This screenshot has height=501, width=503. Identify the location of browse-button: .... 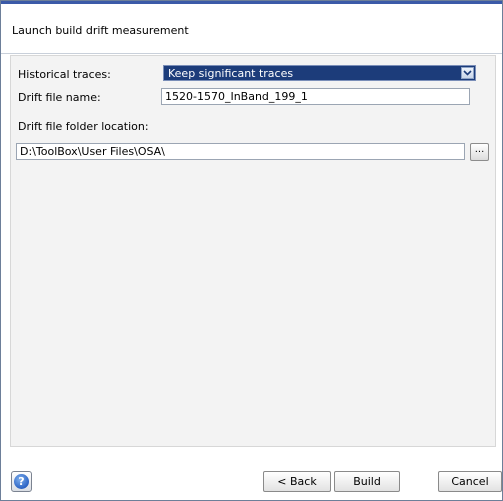
(479, 152).